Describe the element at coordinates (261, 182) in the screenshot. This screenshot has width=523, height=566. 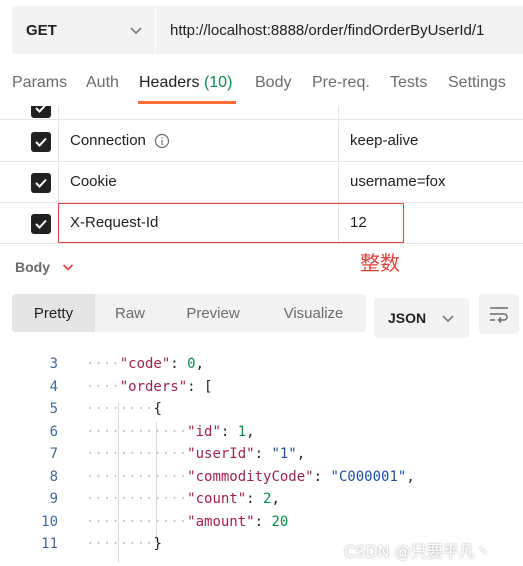
I see `table-row: Cookie username=fox` at that location.